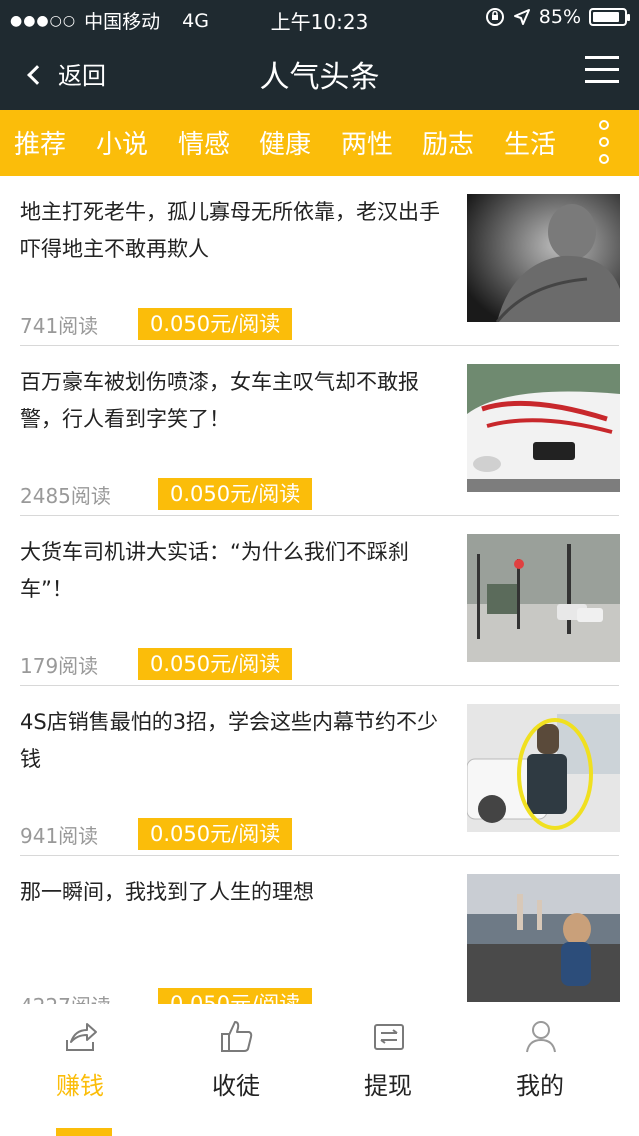 Image resolution: width=639 pixels, height=1136 pixels. Describe the element at coordinates (59, 836) in the screenshot. I see `read-count: 941阅读` at that location.